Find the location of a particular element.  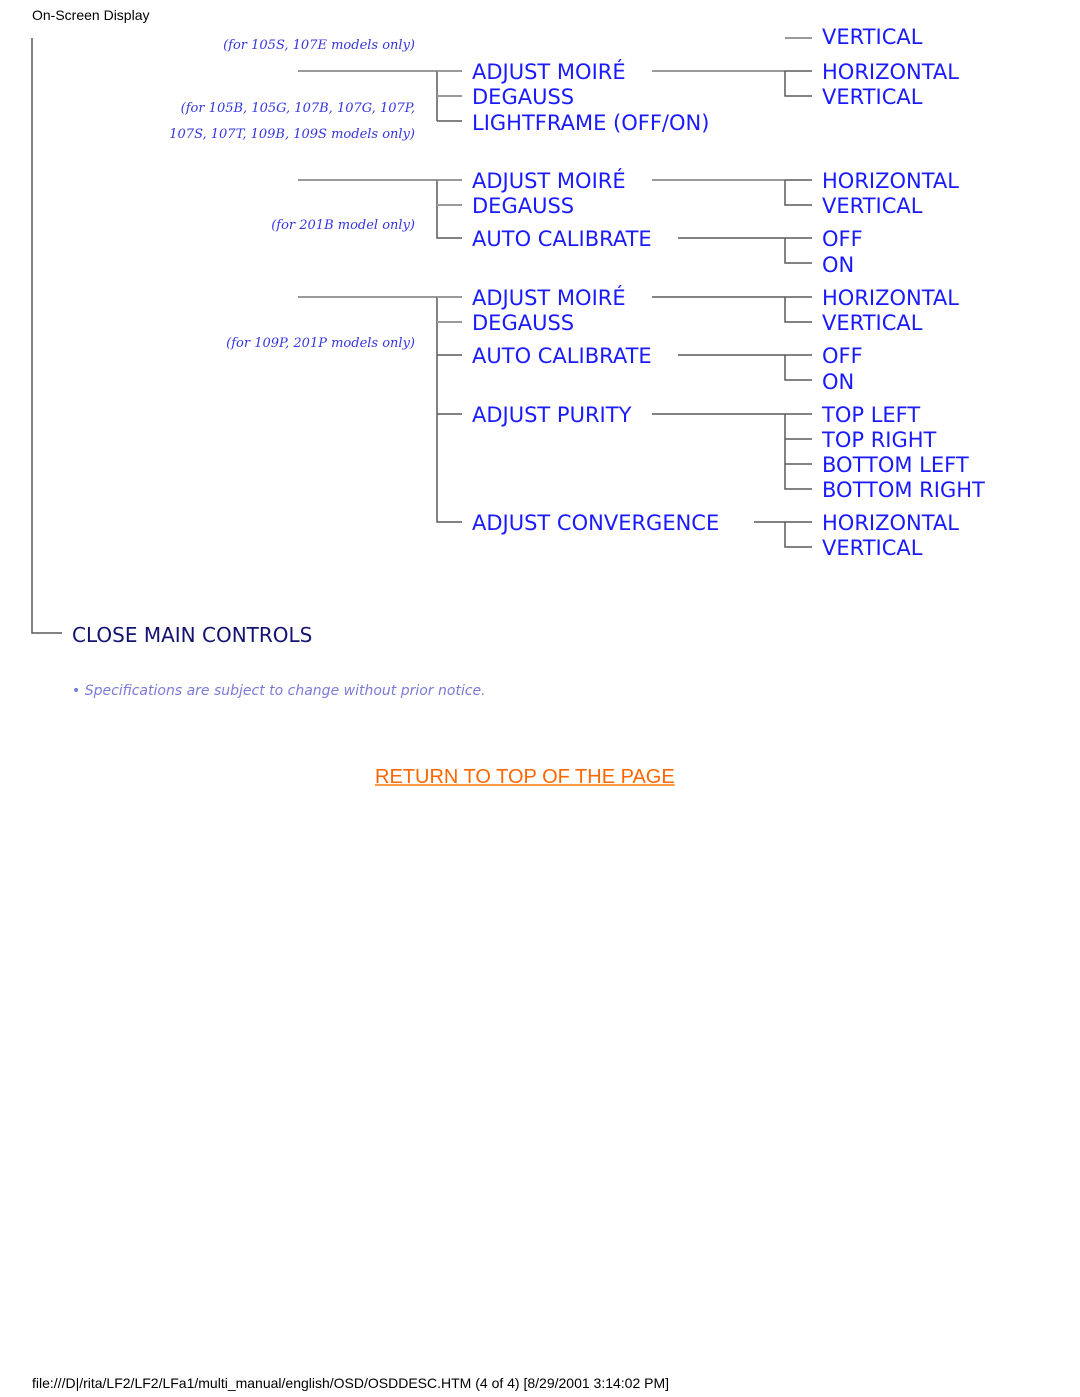

group3-bracket is located at coordinates (449, 410).